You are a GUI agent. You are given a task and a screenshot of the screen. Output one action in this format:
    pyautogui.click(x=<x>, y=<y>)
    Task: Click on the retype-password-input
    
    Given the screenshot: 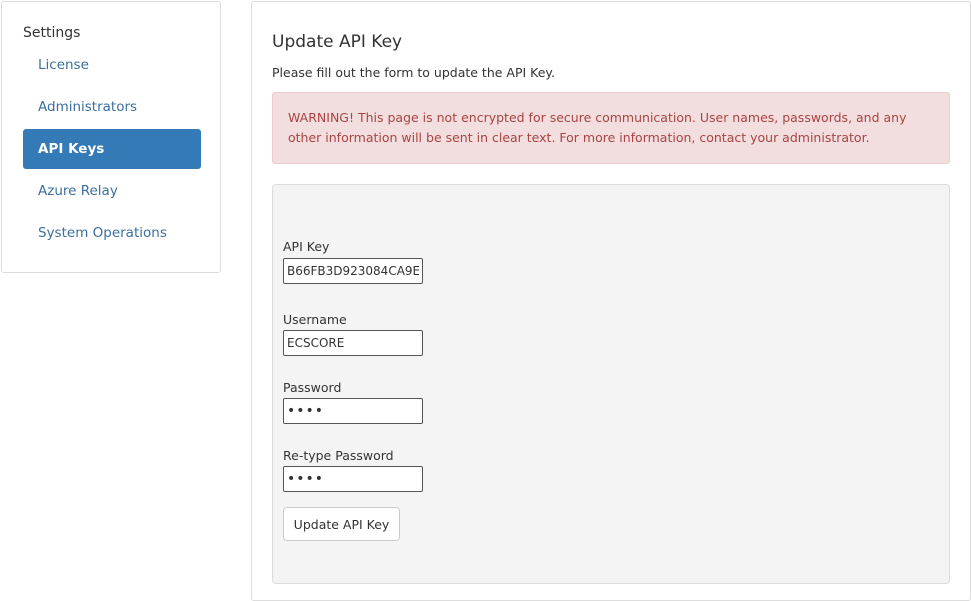 What is the action you would take?
    pyautogui.click(x=353, y=479)
    